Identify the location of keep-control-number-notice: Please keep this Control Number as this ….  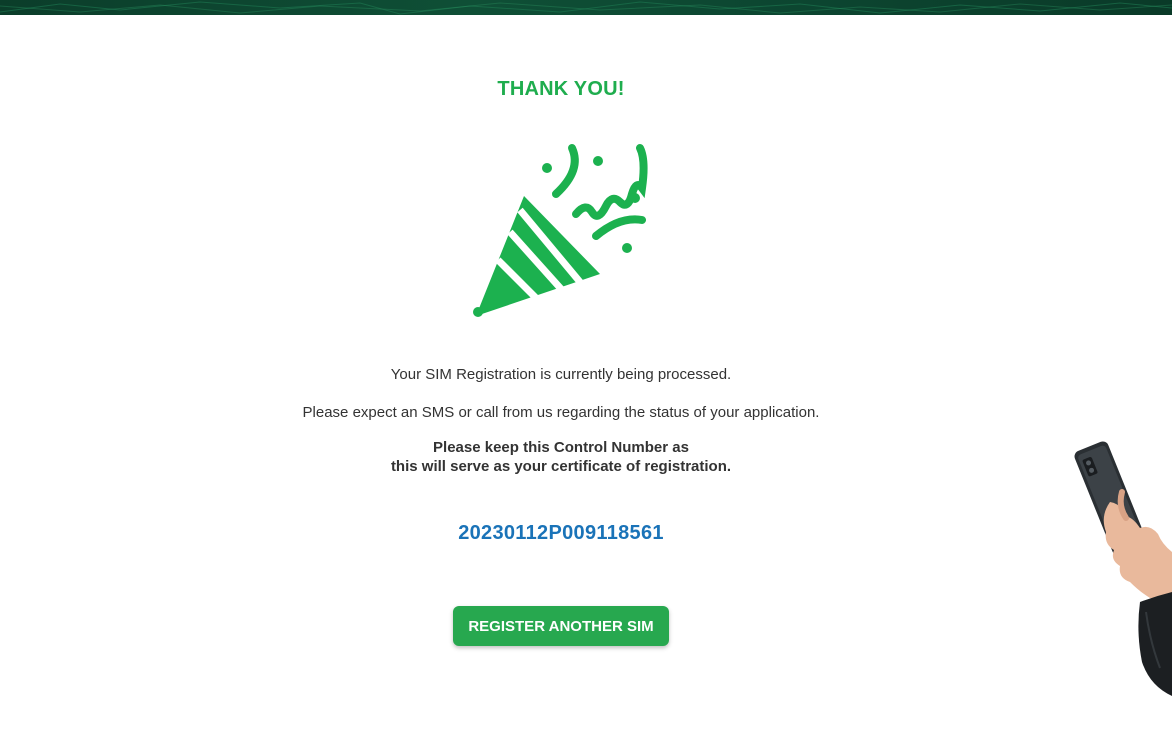
(561, 457).